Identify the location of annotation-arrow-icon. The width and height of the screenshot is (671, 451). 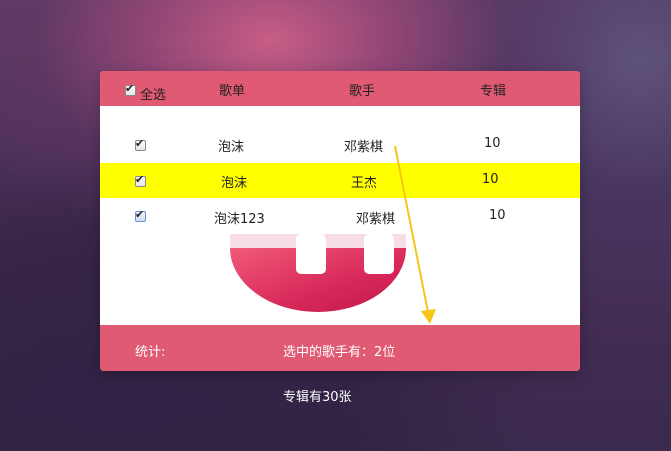
(415, 234).